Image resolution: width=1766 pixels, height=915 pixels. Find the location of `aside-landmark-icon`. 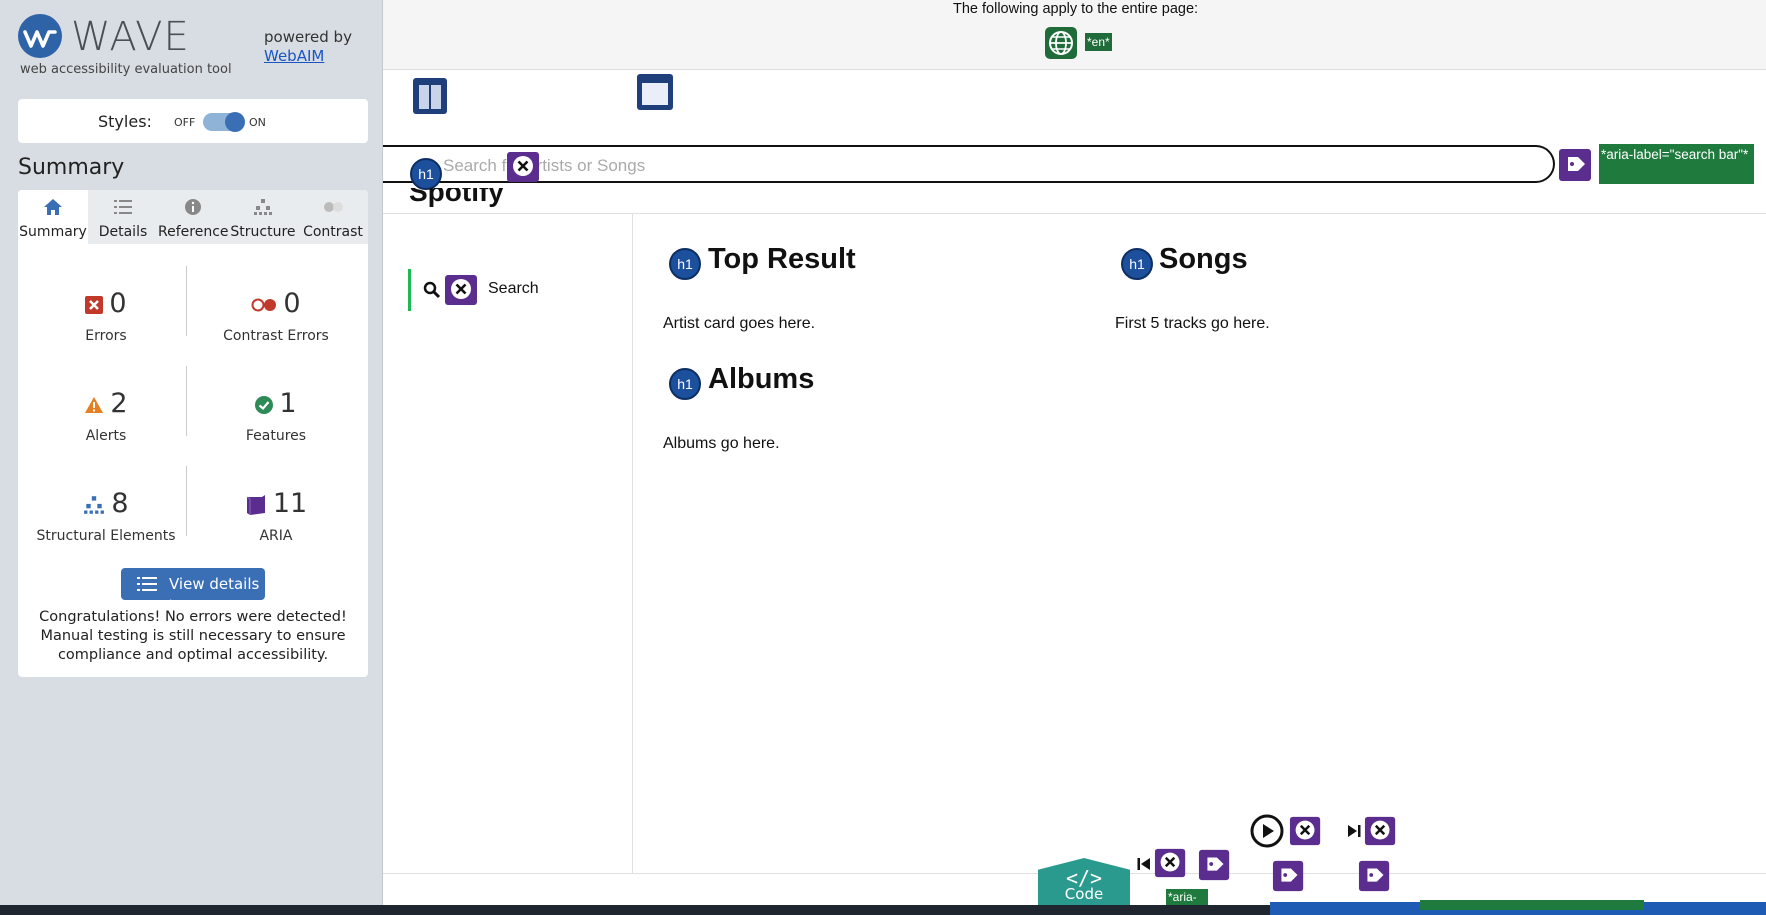

aside-landmark-icon is located at coordinates (430, 96).